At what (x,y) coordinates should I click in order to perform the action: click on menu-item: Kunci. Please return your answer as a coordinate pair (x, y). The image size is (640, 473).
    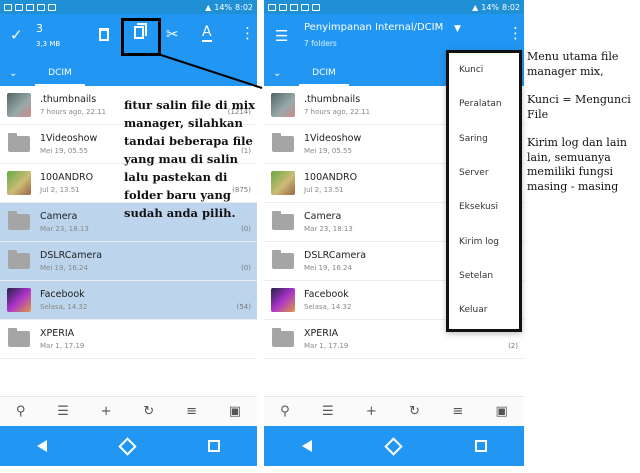
    Looking at the image, I should click on (484, 70).